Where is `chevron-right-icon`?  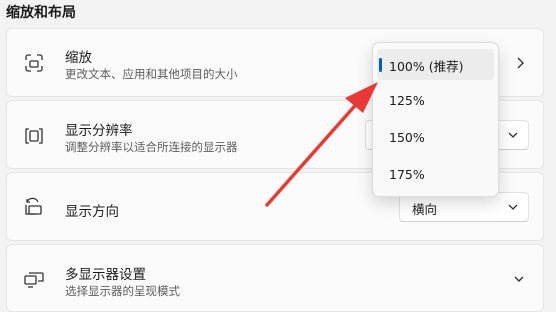 chevron-right-icon is located at coordinates (520, 63).